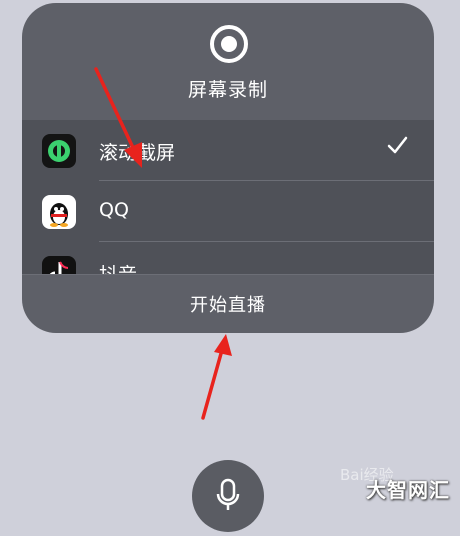  Describe the element at coordinates (216, 377) in the screenshot. I see `arrow-to-start-button` at that location.